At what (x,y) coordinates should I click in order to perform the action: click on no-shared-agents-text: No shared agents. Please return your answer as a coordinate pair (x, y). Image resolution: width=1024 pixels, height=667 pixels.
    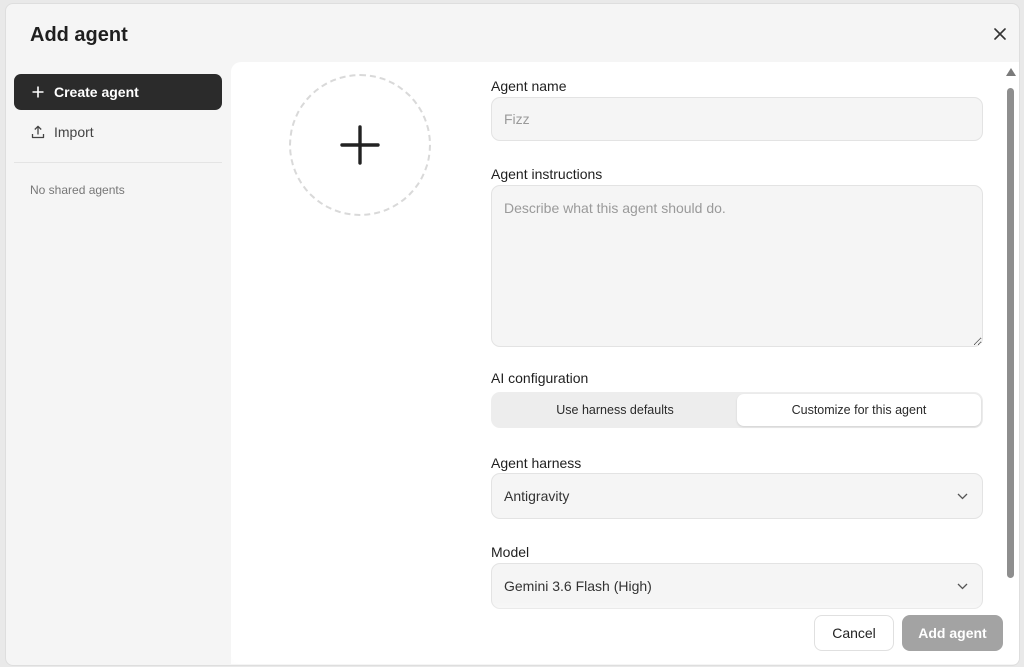
    Looking at the image, I should click on (77, 190).